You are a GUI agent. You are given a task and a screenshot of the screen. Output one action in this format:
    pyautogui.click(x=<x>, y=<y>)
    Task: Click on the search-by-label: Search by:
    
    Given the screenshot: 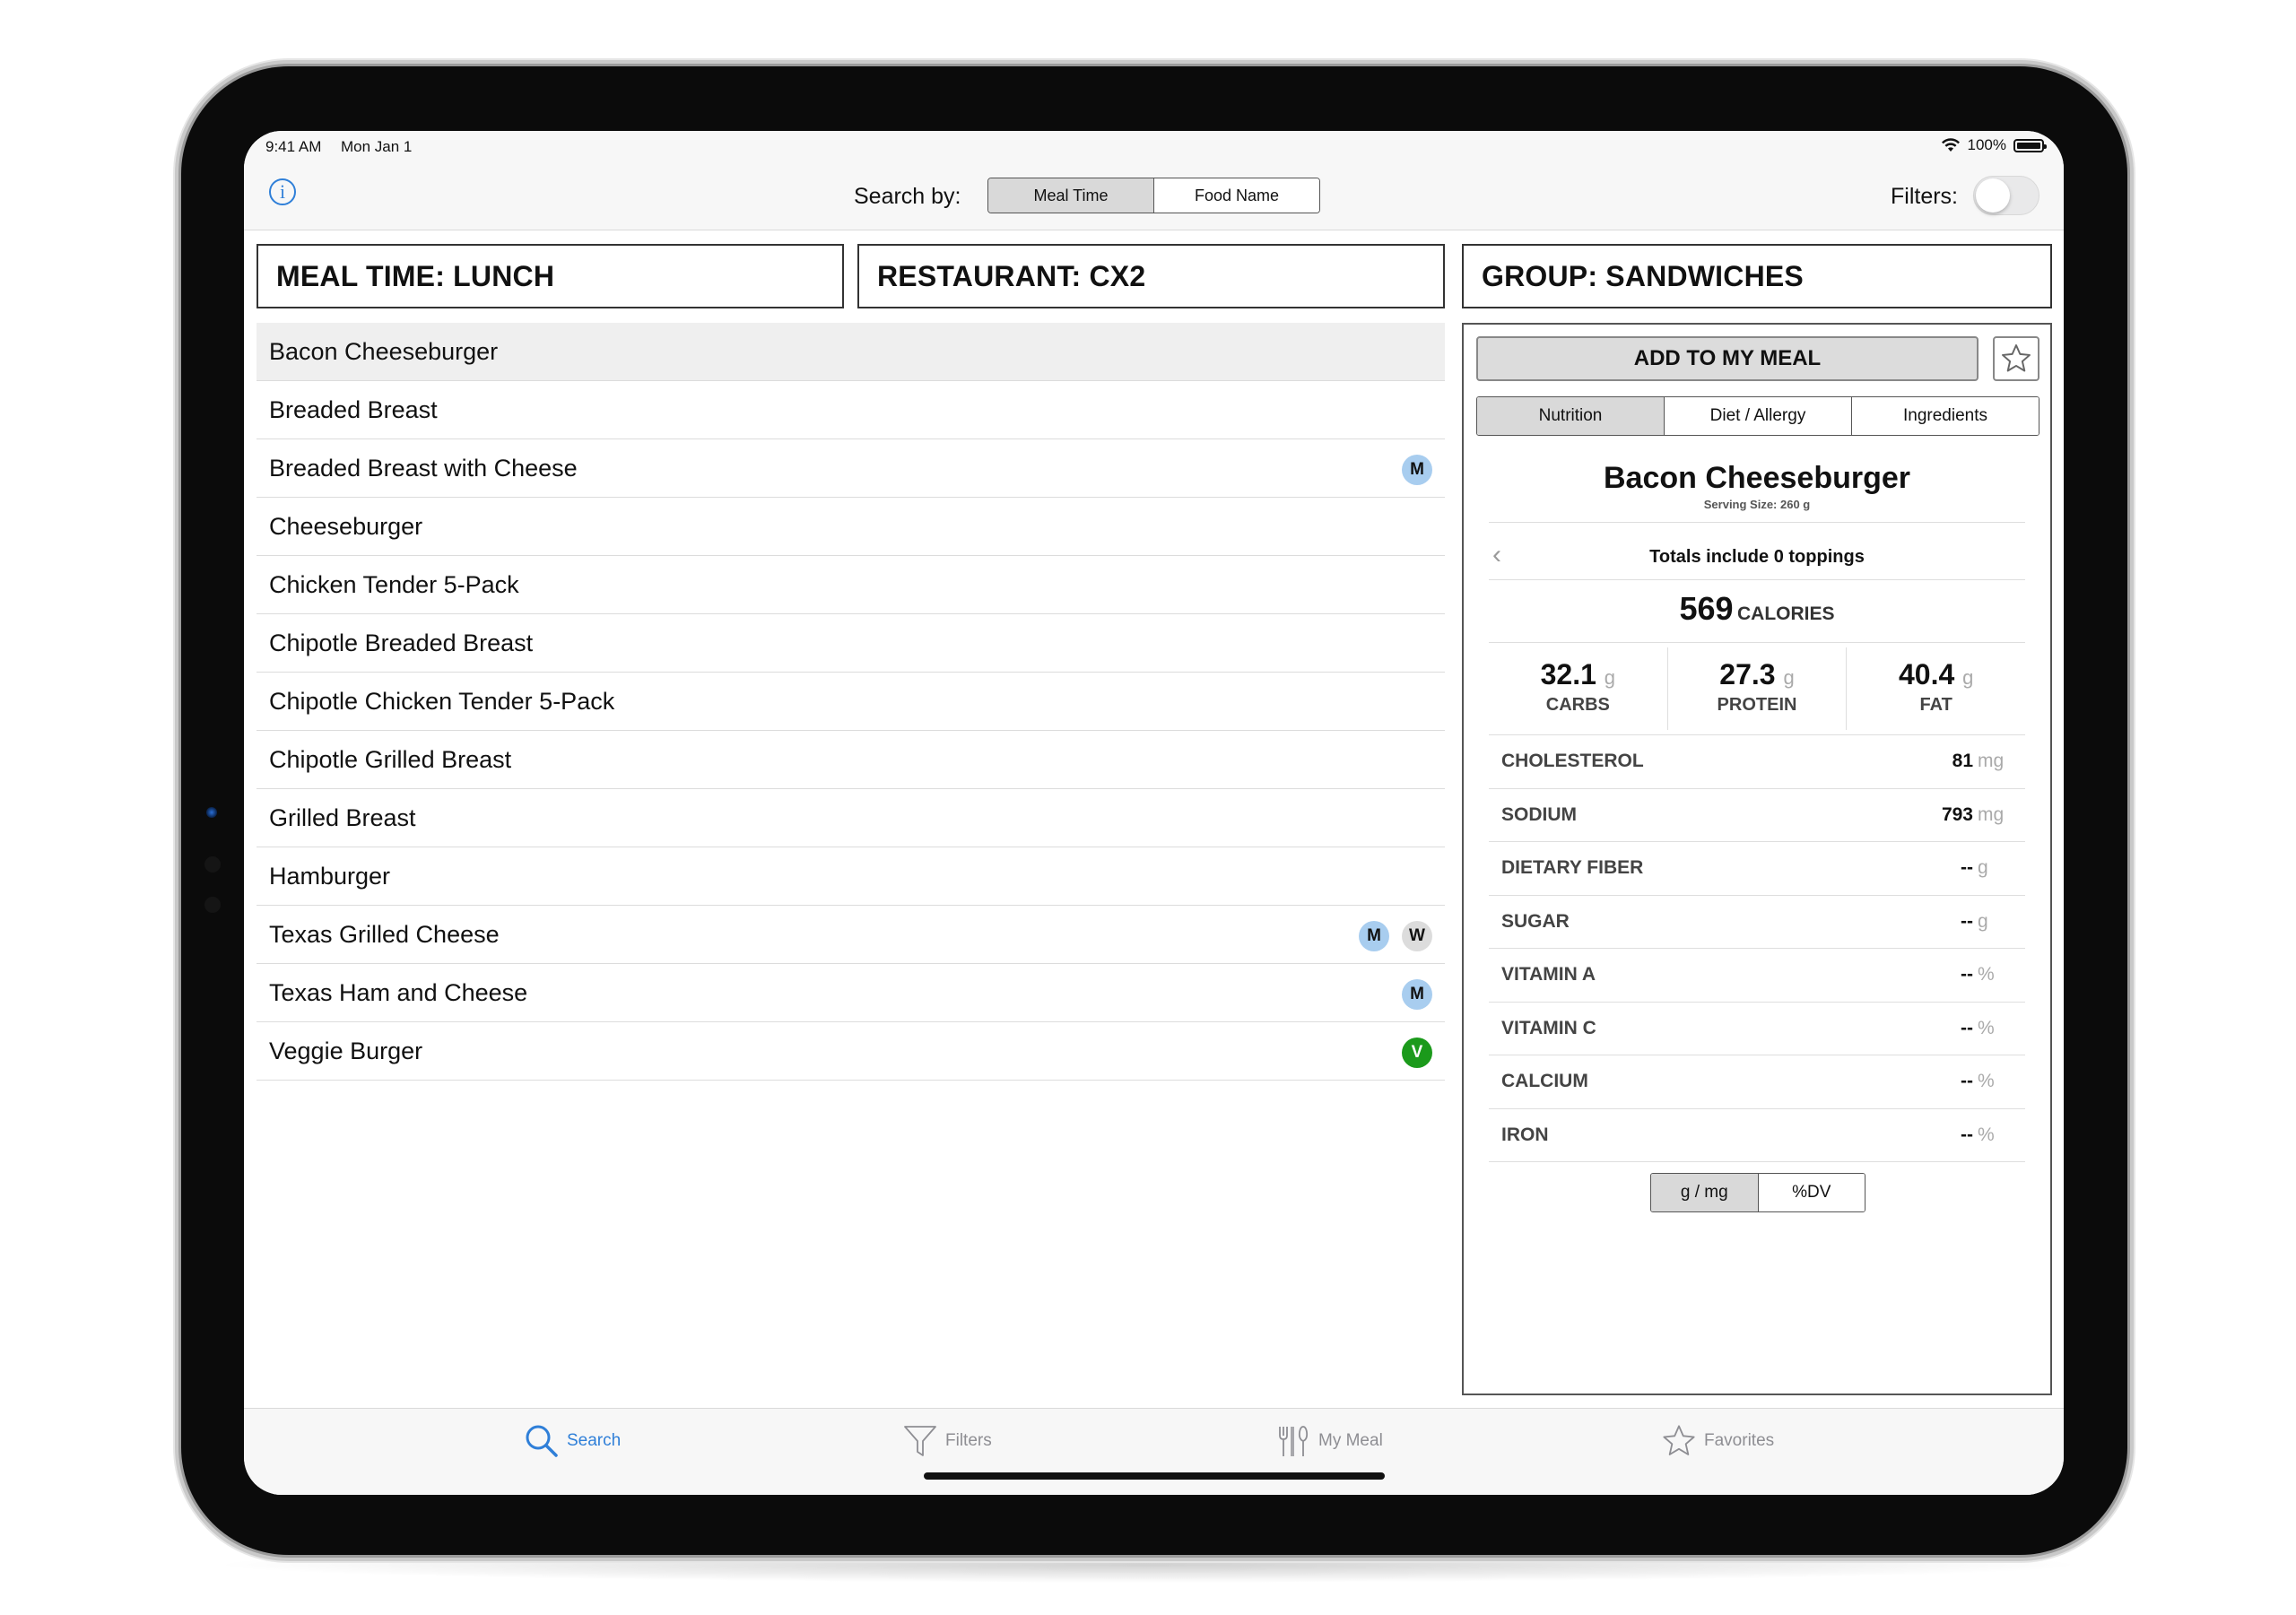 What is the action you would take?
    pyautogui.click(x=907, y=196)
    